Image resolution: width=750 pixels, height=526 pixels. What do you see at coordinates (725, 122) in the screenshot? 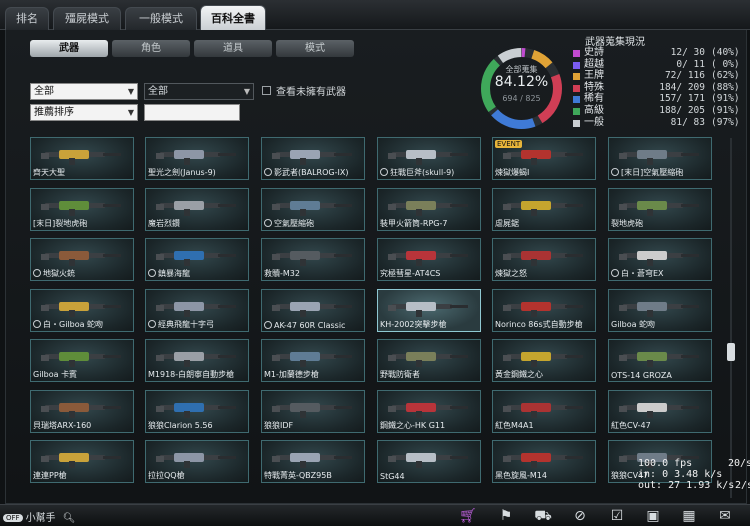
I see `rarity-percent: (97%)` at bounding box center [725, 122].